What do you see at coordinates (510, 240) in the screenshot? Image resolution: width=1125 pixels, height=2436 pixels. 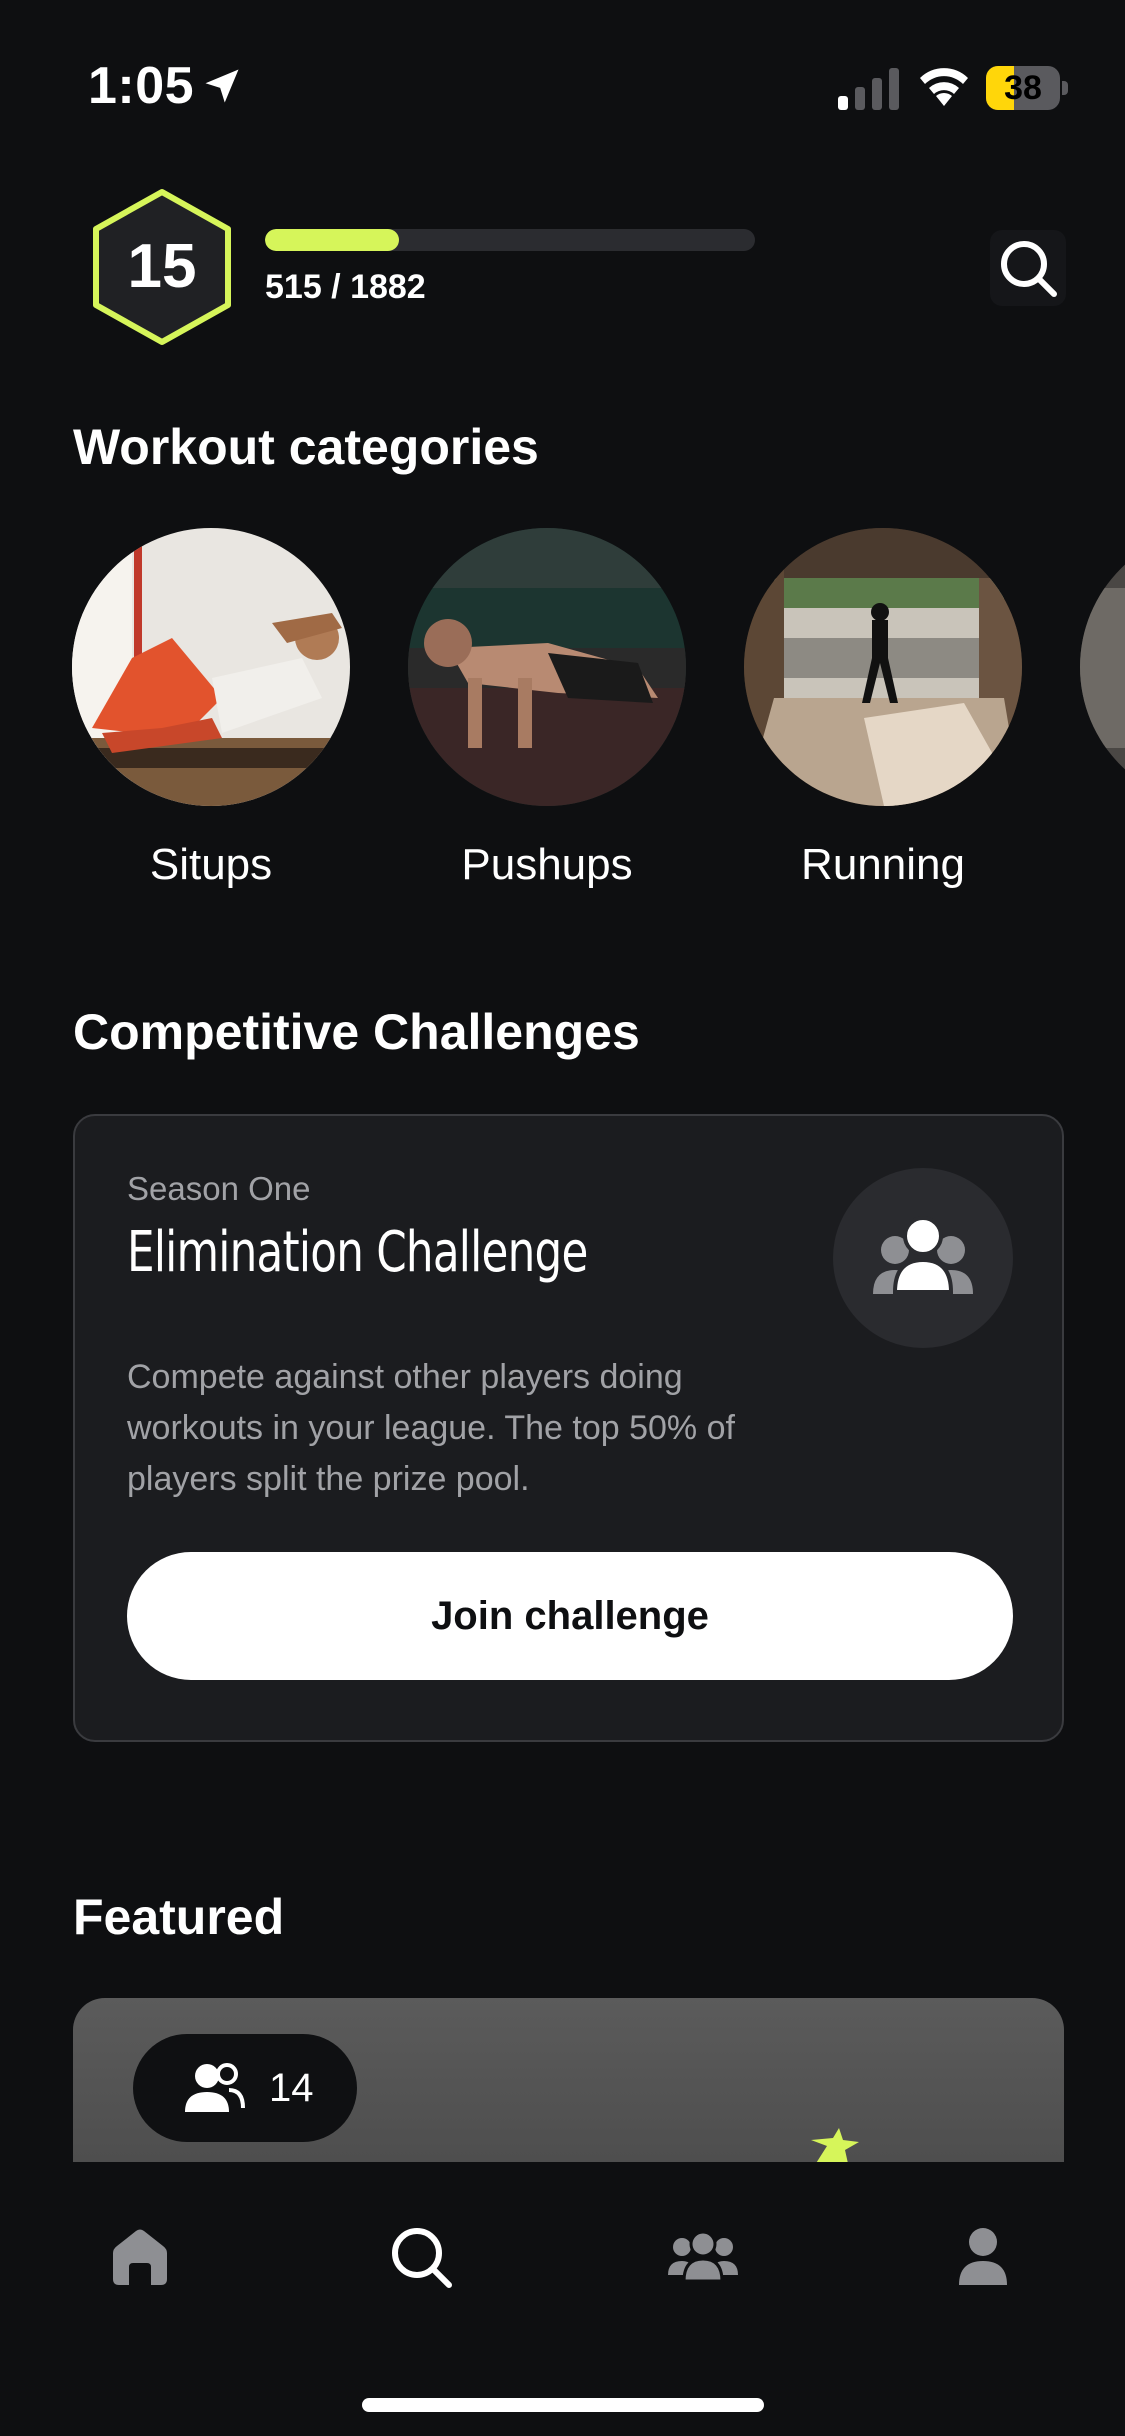 I see `xp-progress-bar` at bounding box center [510, 240].